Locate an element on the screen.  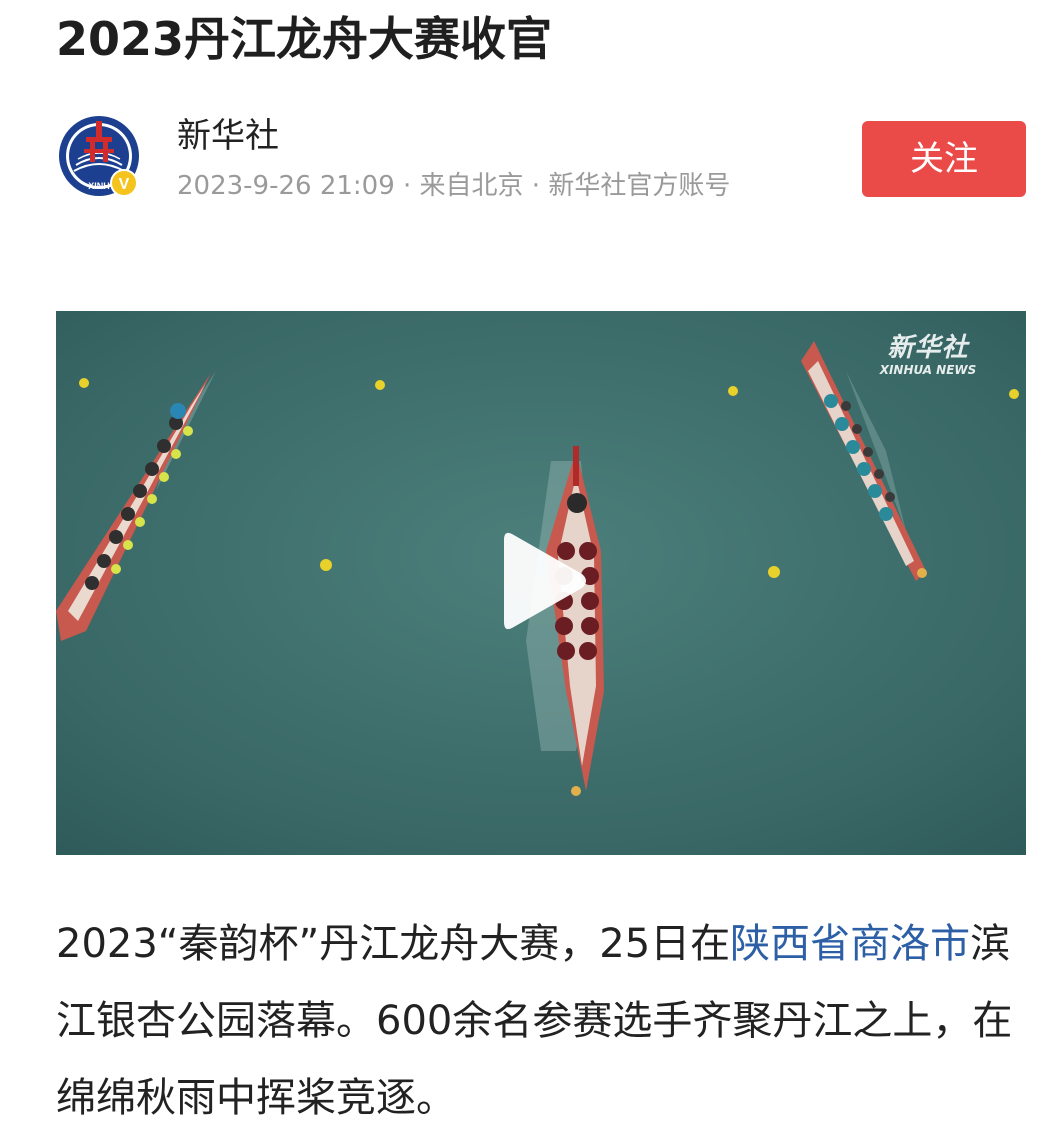
verified-badge-text: V is located at coordinates (124, 184).